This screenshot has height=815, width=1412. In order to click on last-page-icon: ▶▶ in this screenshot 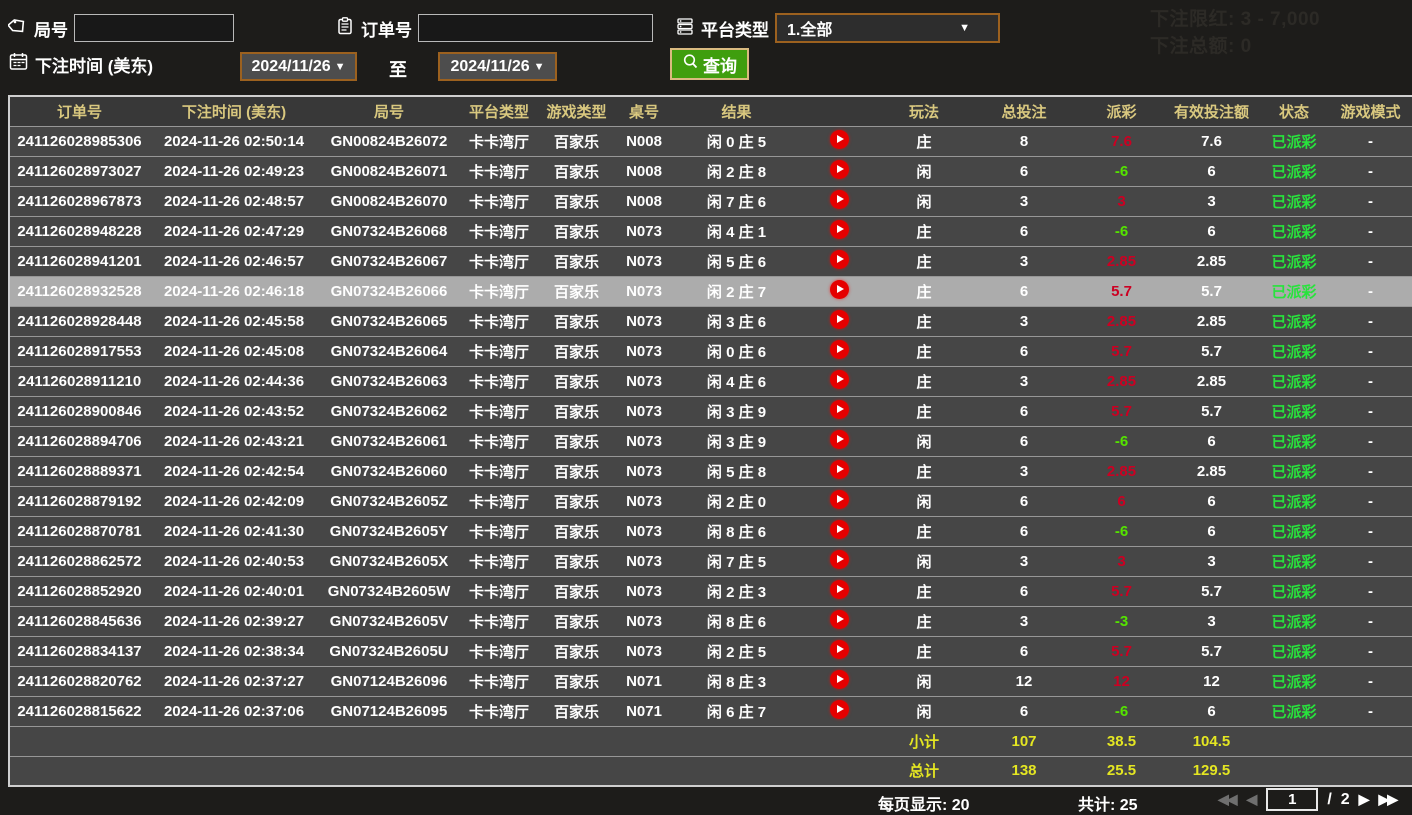, I will do `click(1388, 799)`.